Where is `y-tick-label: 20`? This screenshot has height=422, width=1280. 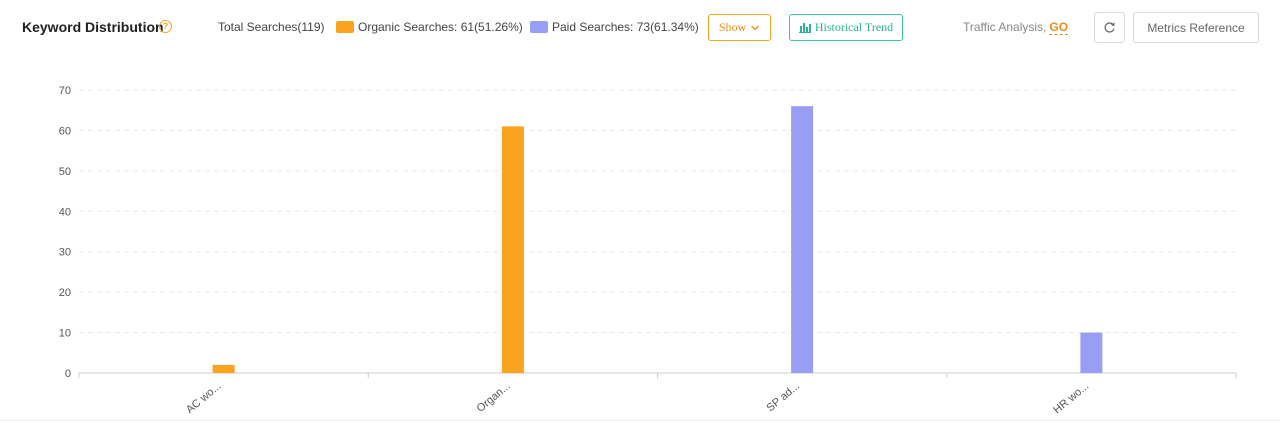
y-tick-label: 20 is located at coordinates (65, 293).